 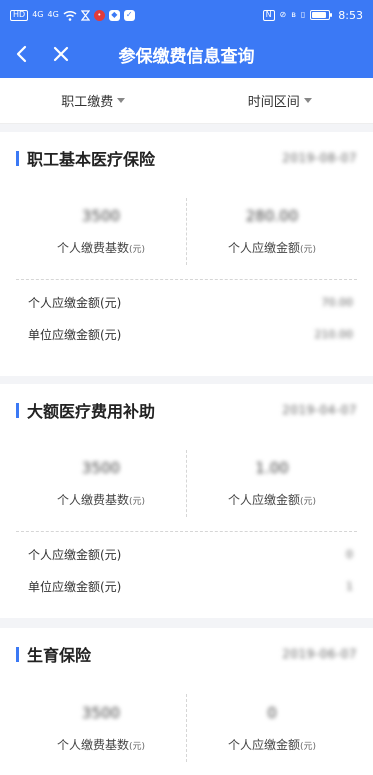 I want to click on vibrate-icon: ▯, so click(x=303, y=14).